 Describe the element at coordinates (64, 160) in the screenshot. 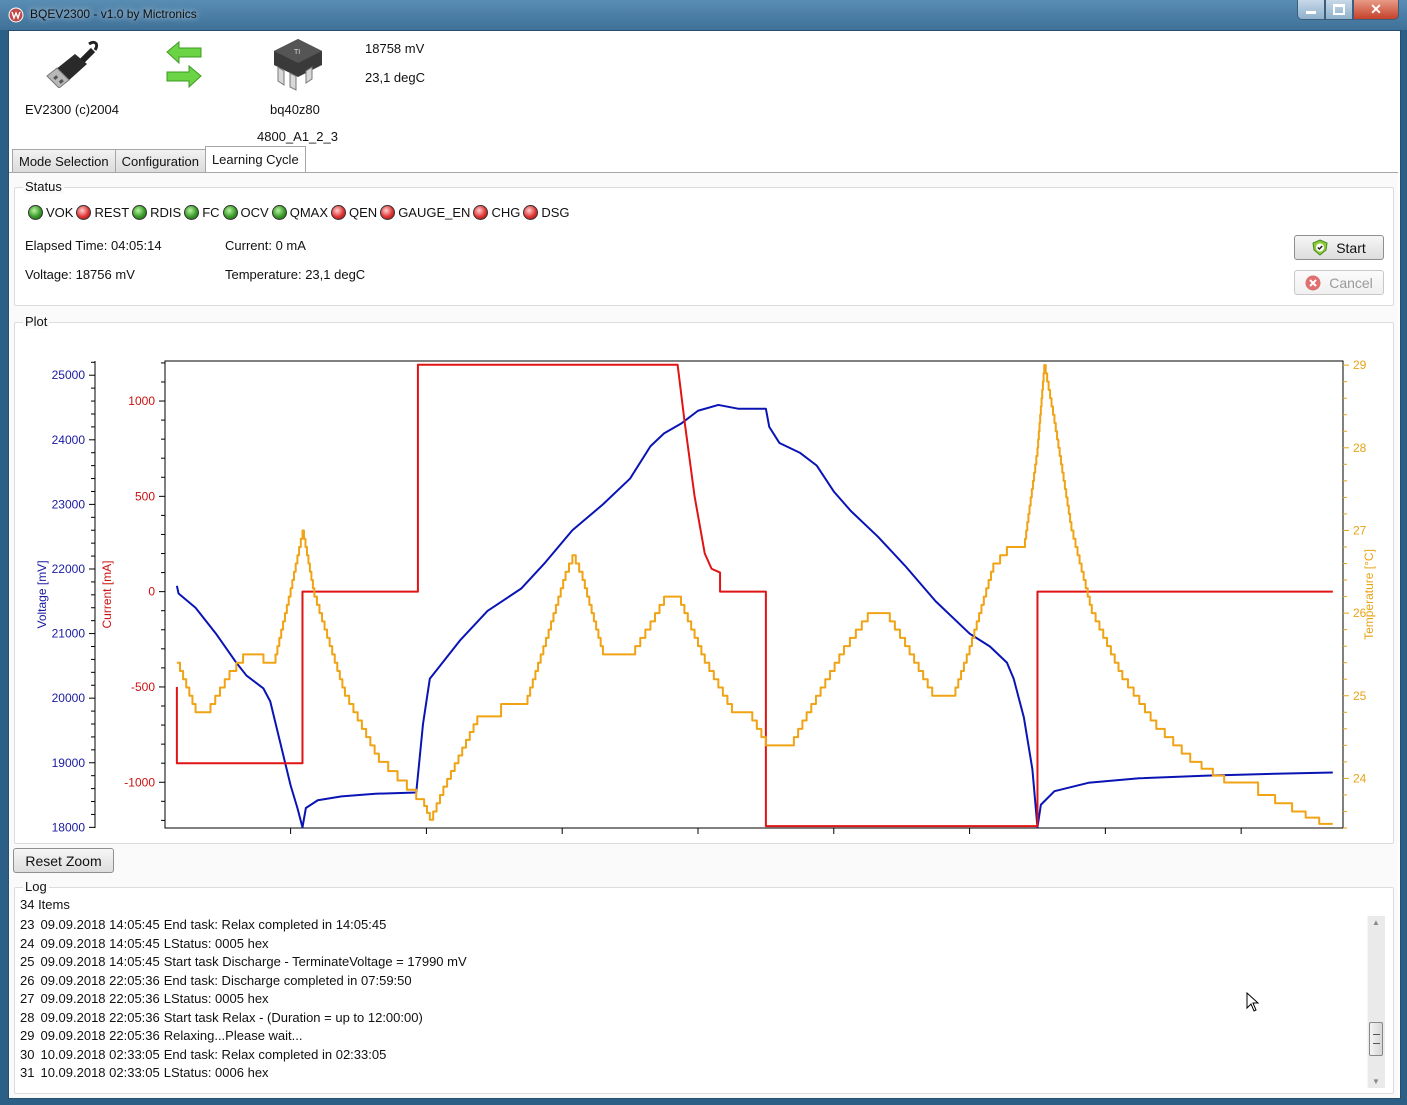

I see `tab-mode-selection: Mode Selection` at that location.